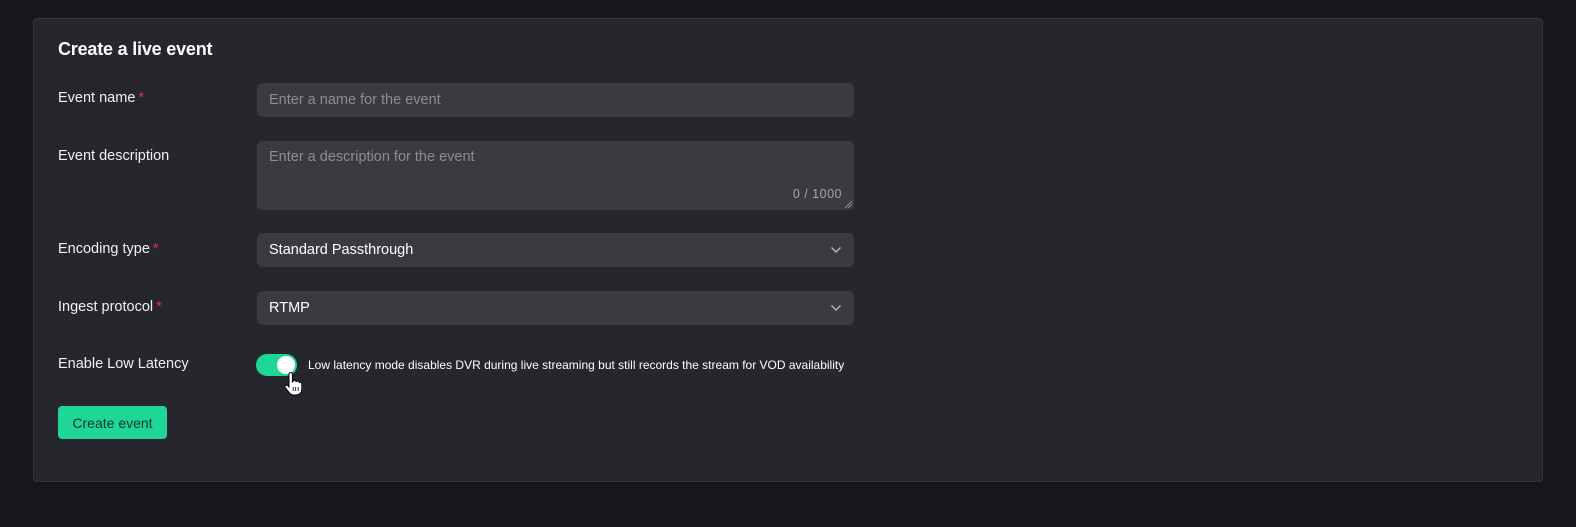 This screenshot has height=527, width=1576. I want to click on ingest-protocol-label: Ingest protocol *, so click(110, 307).